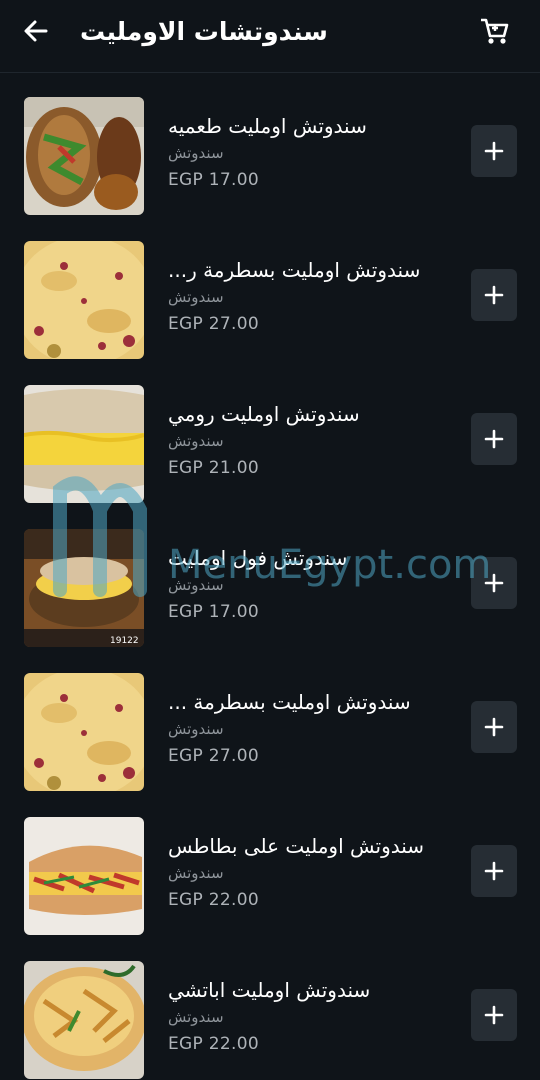 This screenshot has width=540, height=1080. I want to click on product-image: 19122, so click(84, 588).